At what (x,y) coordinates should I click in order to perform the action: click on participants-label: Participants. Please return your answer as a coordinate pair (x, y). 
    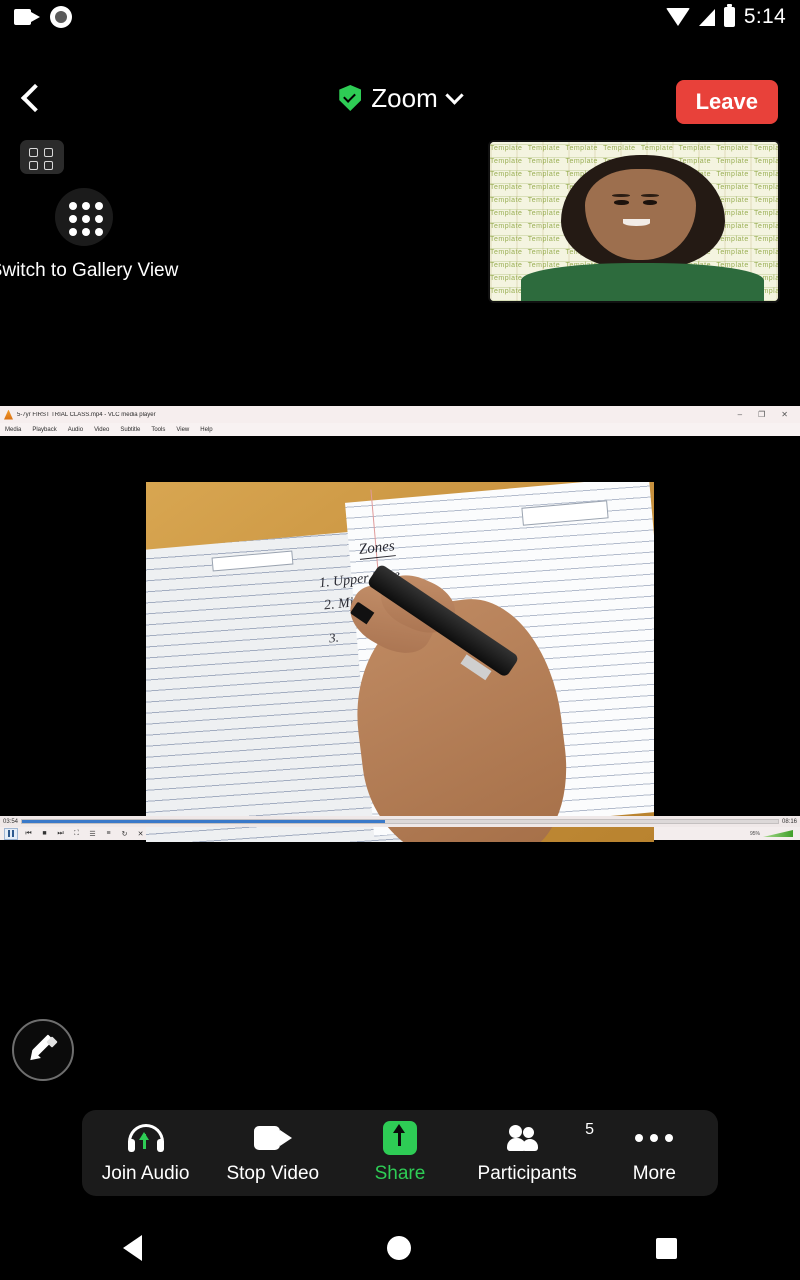
    Looking at the image, I should click on (527, 1173).